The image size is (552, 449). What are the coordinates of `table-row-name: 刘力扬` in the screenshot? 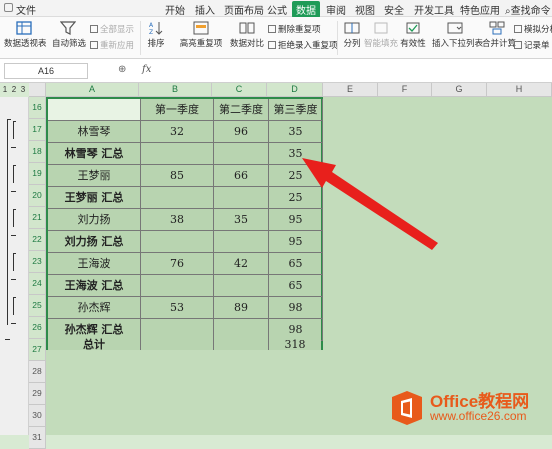 It's located at (94, 220).